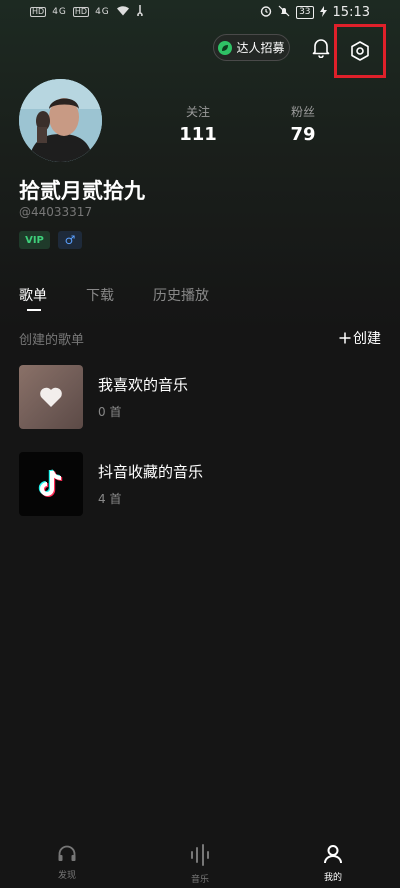 The width and height of the screenshot is (400, 888). What do you see at coordinates (150, 484) in the screenshot?
I see `playlist-info: 抖音收藏的音乐 4 首` at bounding box center [150, 484].